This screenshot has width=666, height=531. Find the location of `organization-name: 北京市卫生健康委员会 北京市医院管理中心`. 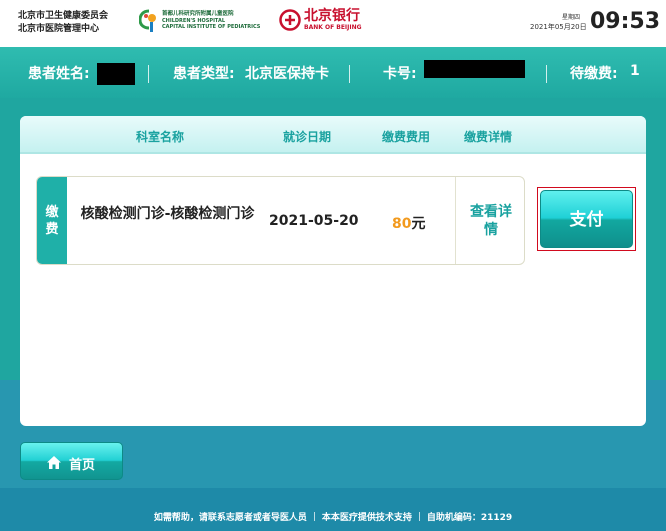

organization-name: 北京市卫生健康委员会 北京市医院管理中心 is located at coordinates (63, 23).